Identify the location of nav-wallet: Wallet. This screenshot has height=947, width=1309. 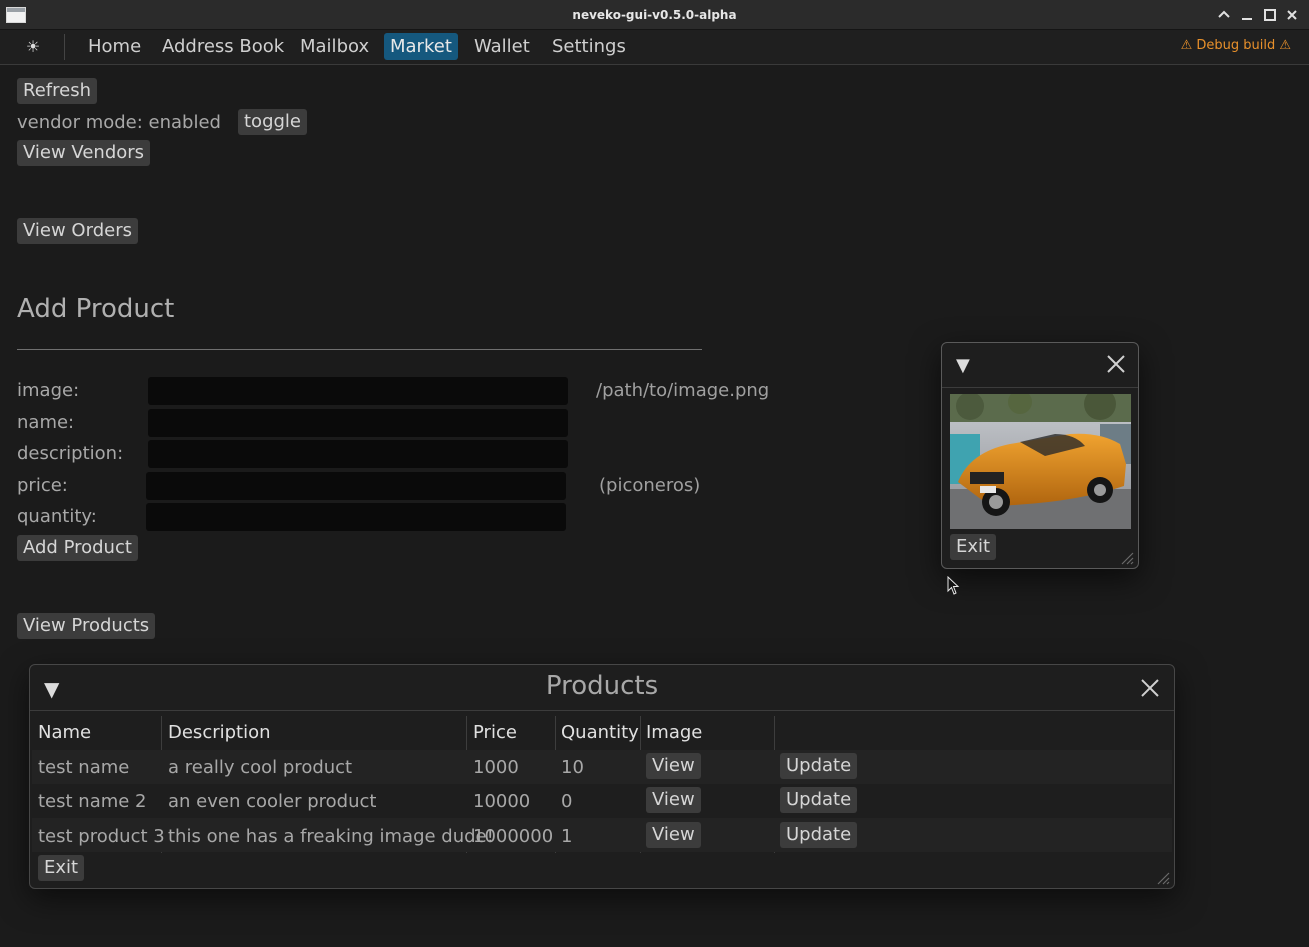
(502, 46).